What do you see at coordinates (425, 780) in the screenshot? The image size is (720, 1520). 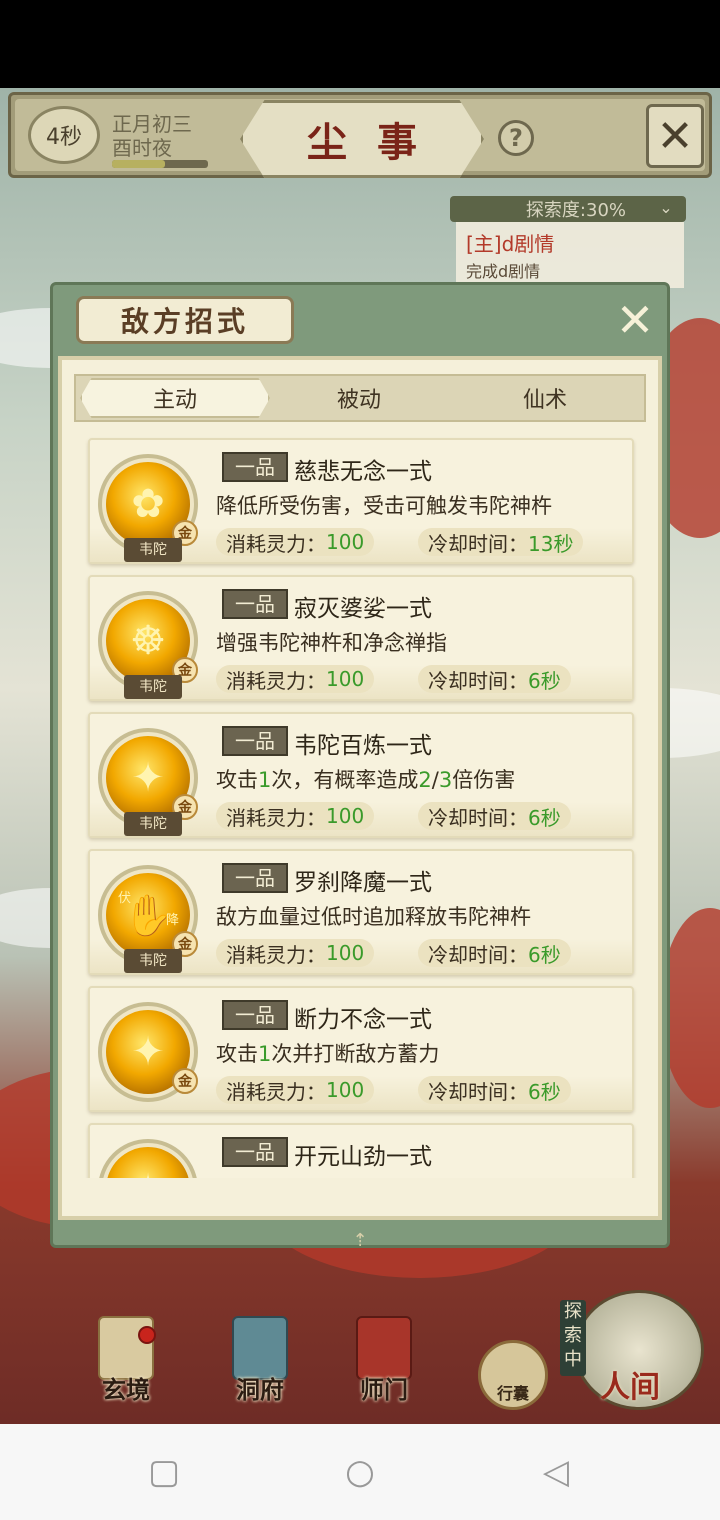 I see `description-fragment: 2` at bounding box center [425, 780].